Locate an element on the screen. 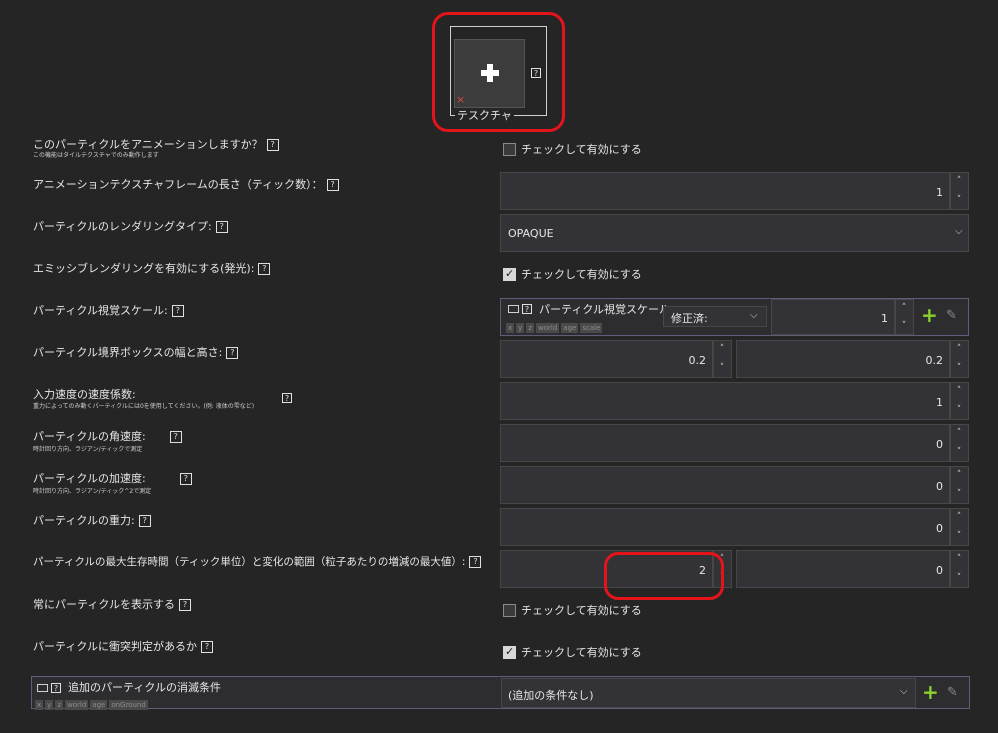 Image resolution: width=998 pixels, height=733 pixels. frame-length-help-icon: ? is located at coordinates (332, 185).